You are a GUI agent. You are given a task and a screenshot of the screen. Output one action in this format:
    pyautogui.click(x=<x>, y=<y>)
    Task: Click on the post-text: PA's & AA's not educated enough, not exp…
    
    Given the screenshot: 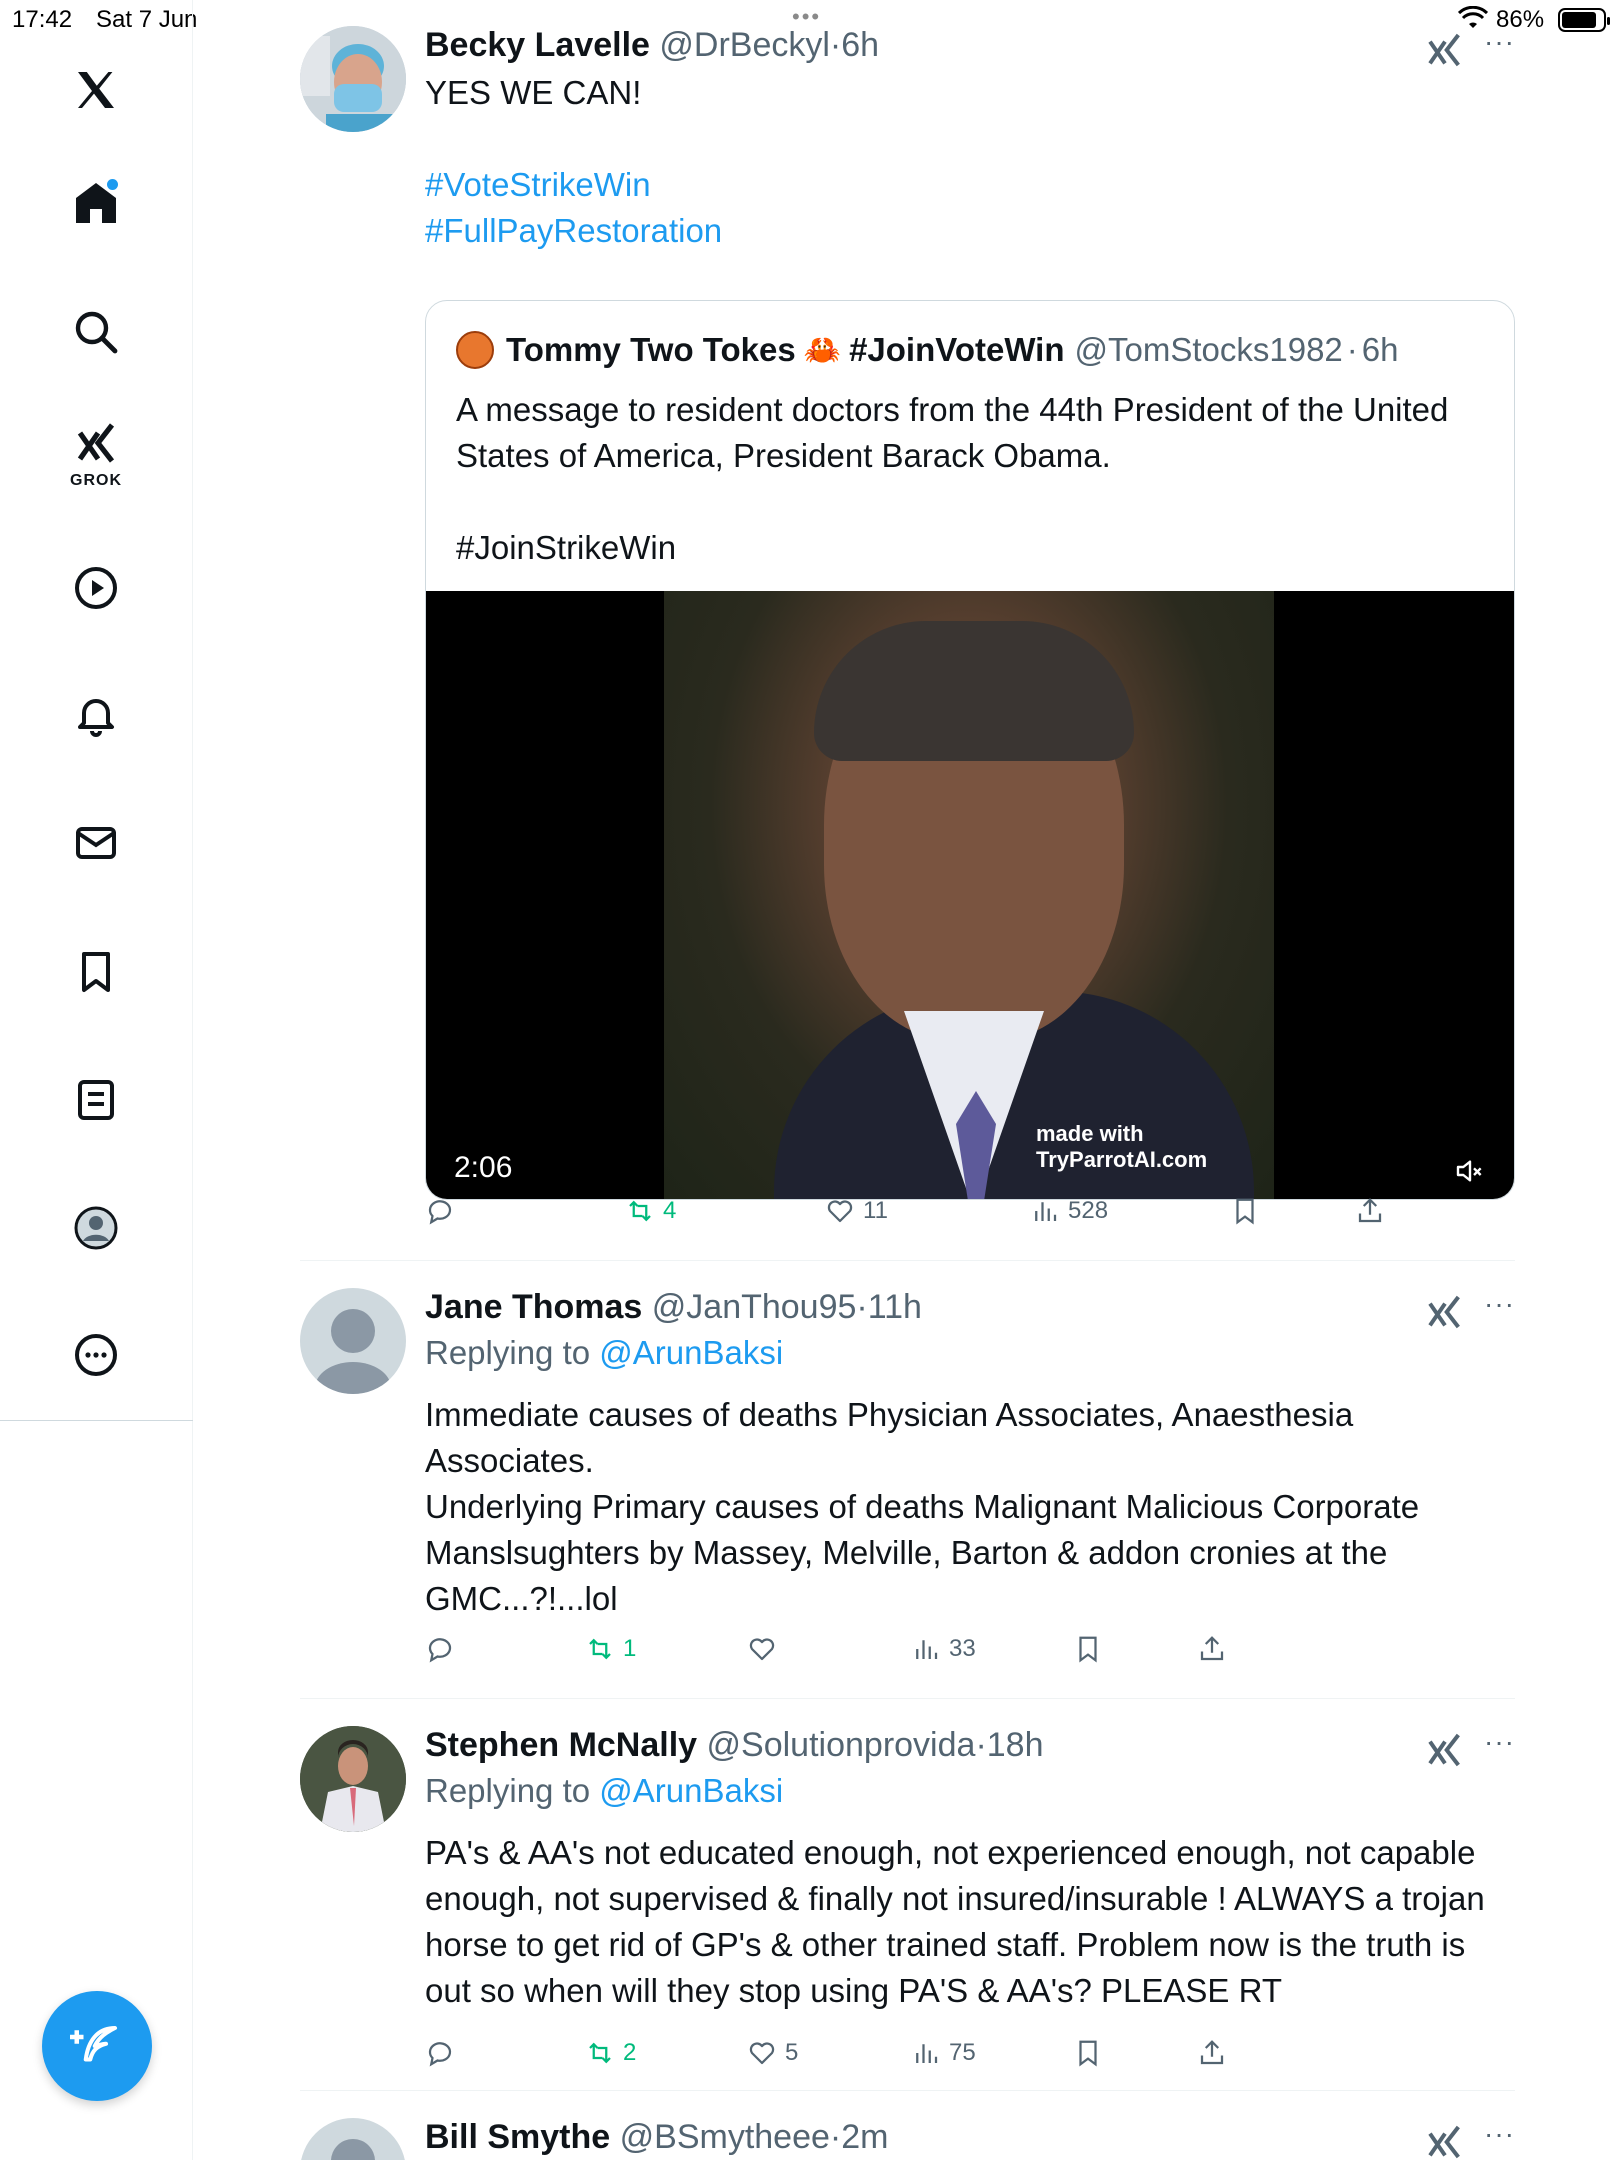 What is the action you would take?
    pyautogui.click(x=955, y=1921)
    